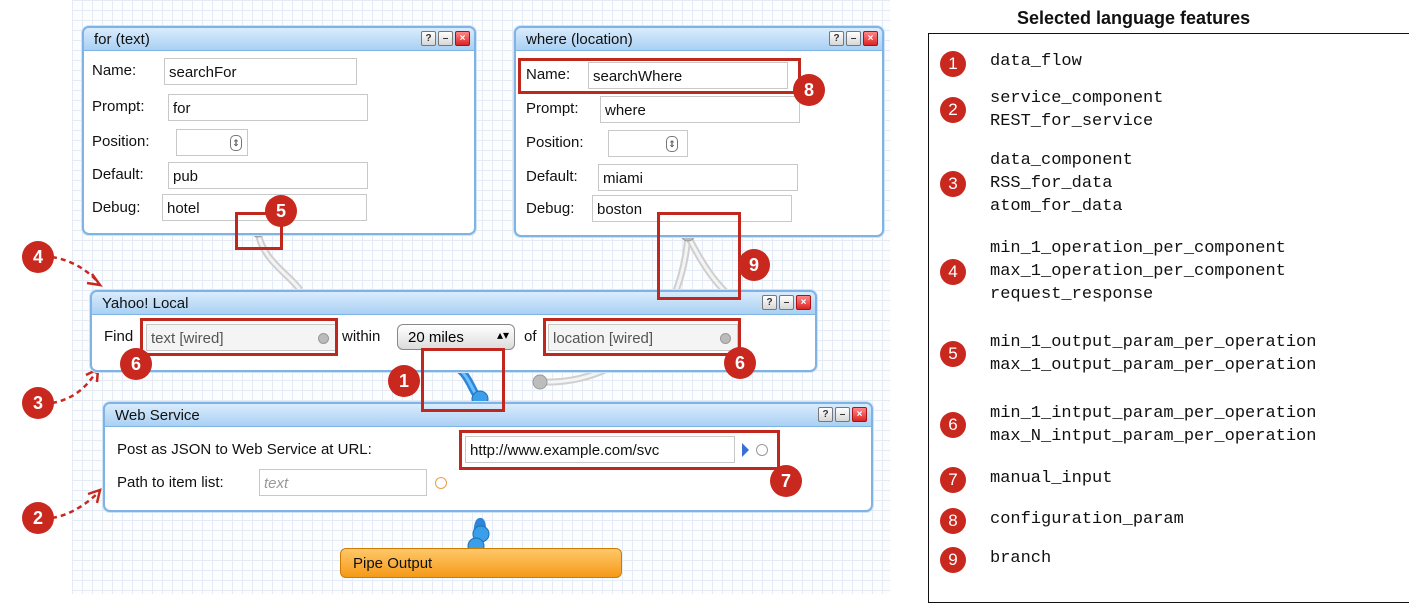 Image resolution: width=1409 pixels, height=603 pixels. I want to click on pipe-output-title: Pipe Output, so click(393, 563).